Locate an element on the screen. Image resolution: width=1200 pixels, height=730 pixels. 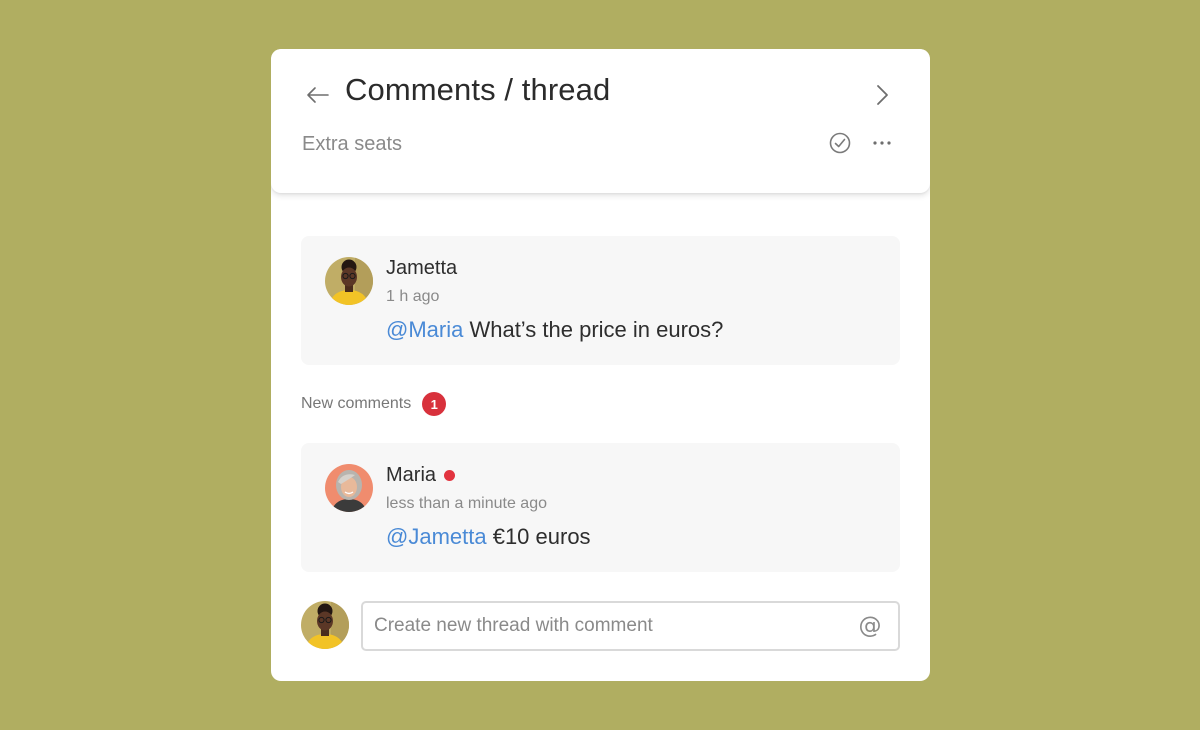
comment-text: @Maria What’s the price in euros? is located at coordinates (554, 330).